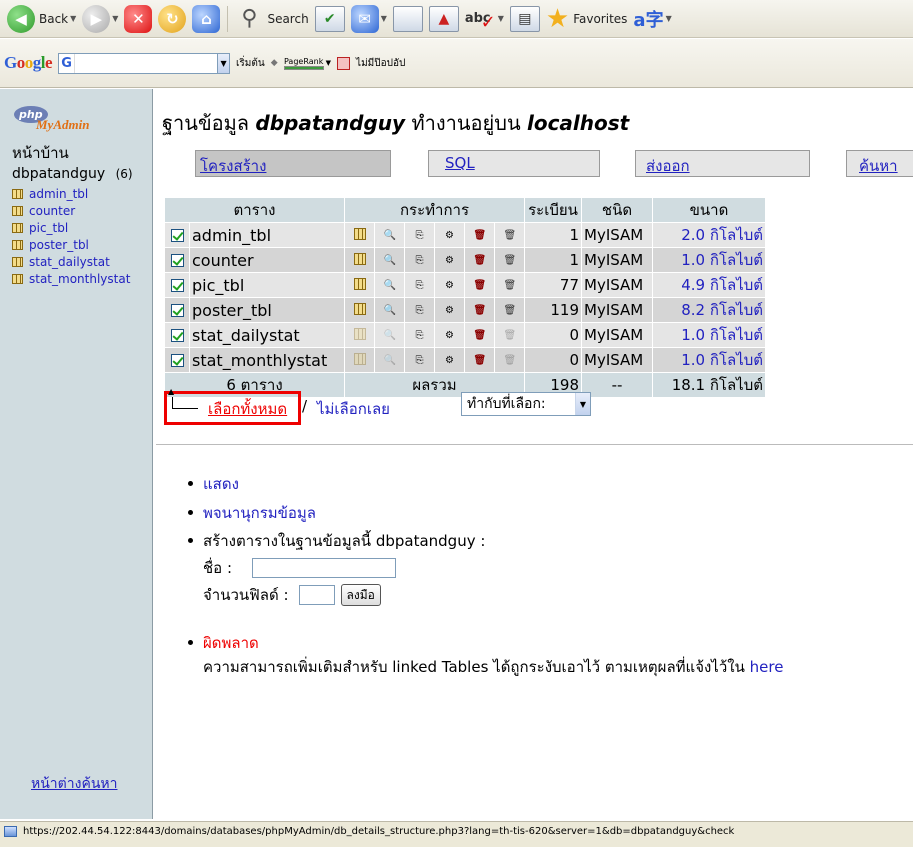  Describe the element at coordinates (71, 261) in the screenshot. I see `sidebar-table-item: stat_dailystat` at that location.